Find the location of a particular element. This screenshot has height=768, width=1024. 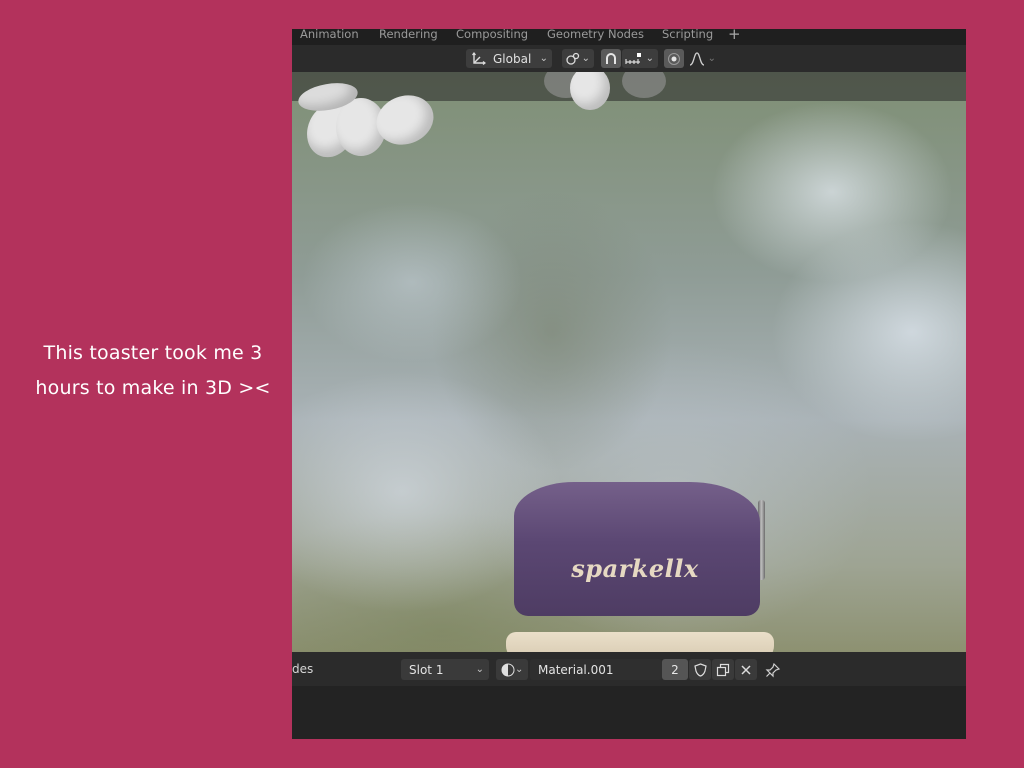

tab-scripting: Scripting is located at coordinates (687, 35).